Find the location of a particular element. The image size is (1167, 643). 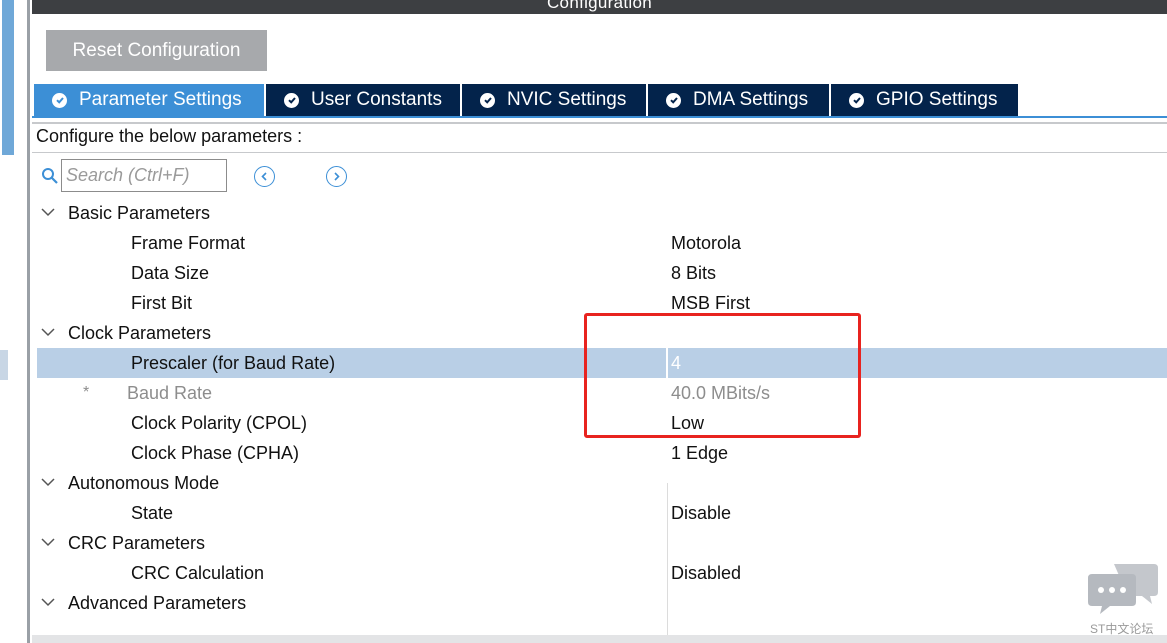

value-column-divider is located at coordinates (667, 563).